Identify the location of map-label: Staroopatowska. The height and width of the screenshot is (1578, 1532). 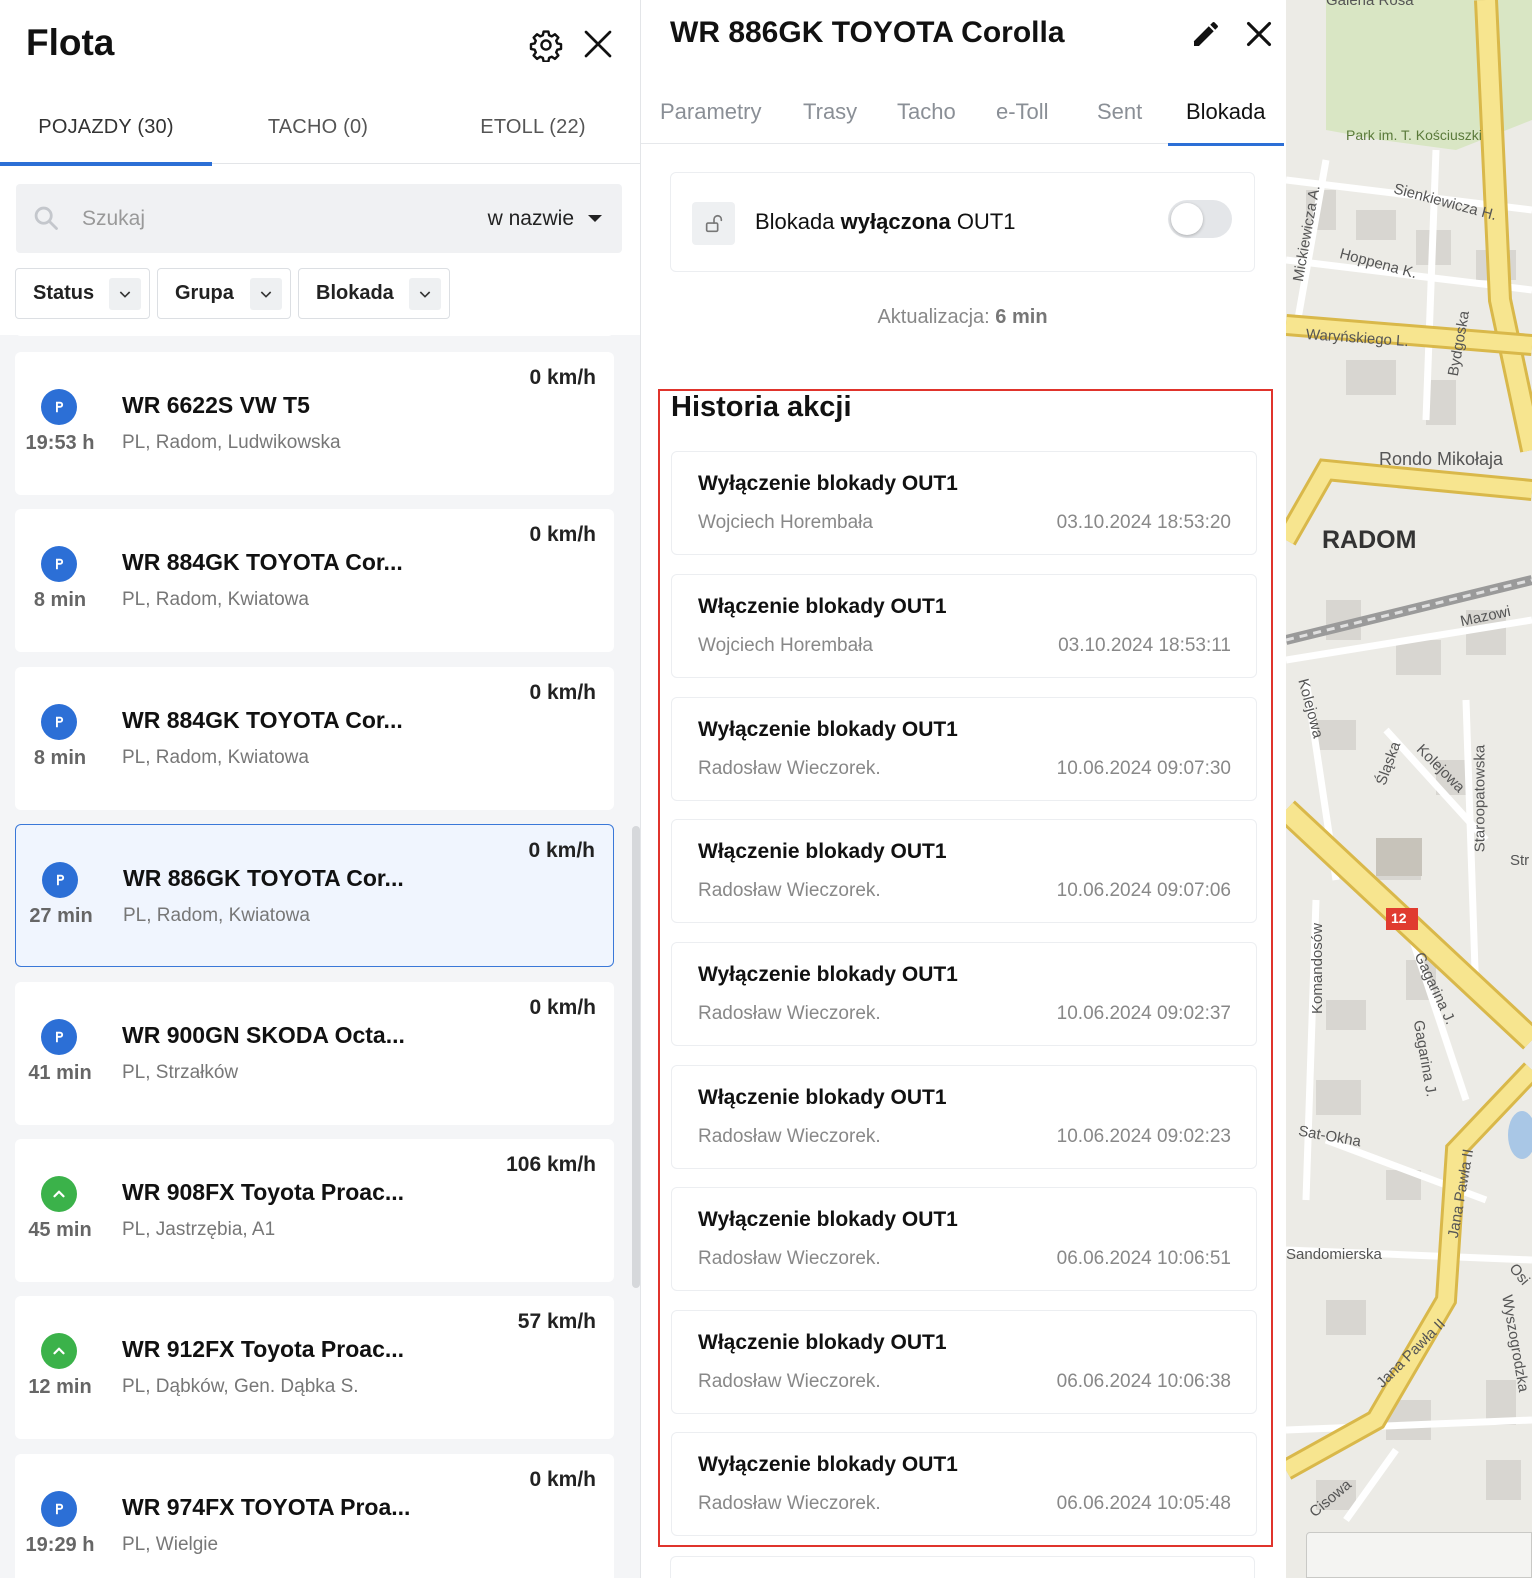
(1480, 798).